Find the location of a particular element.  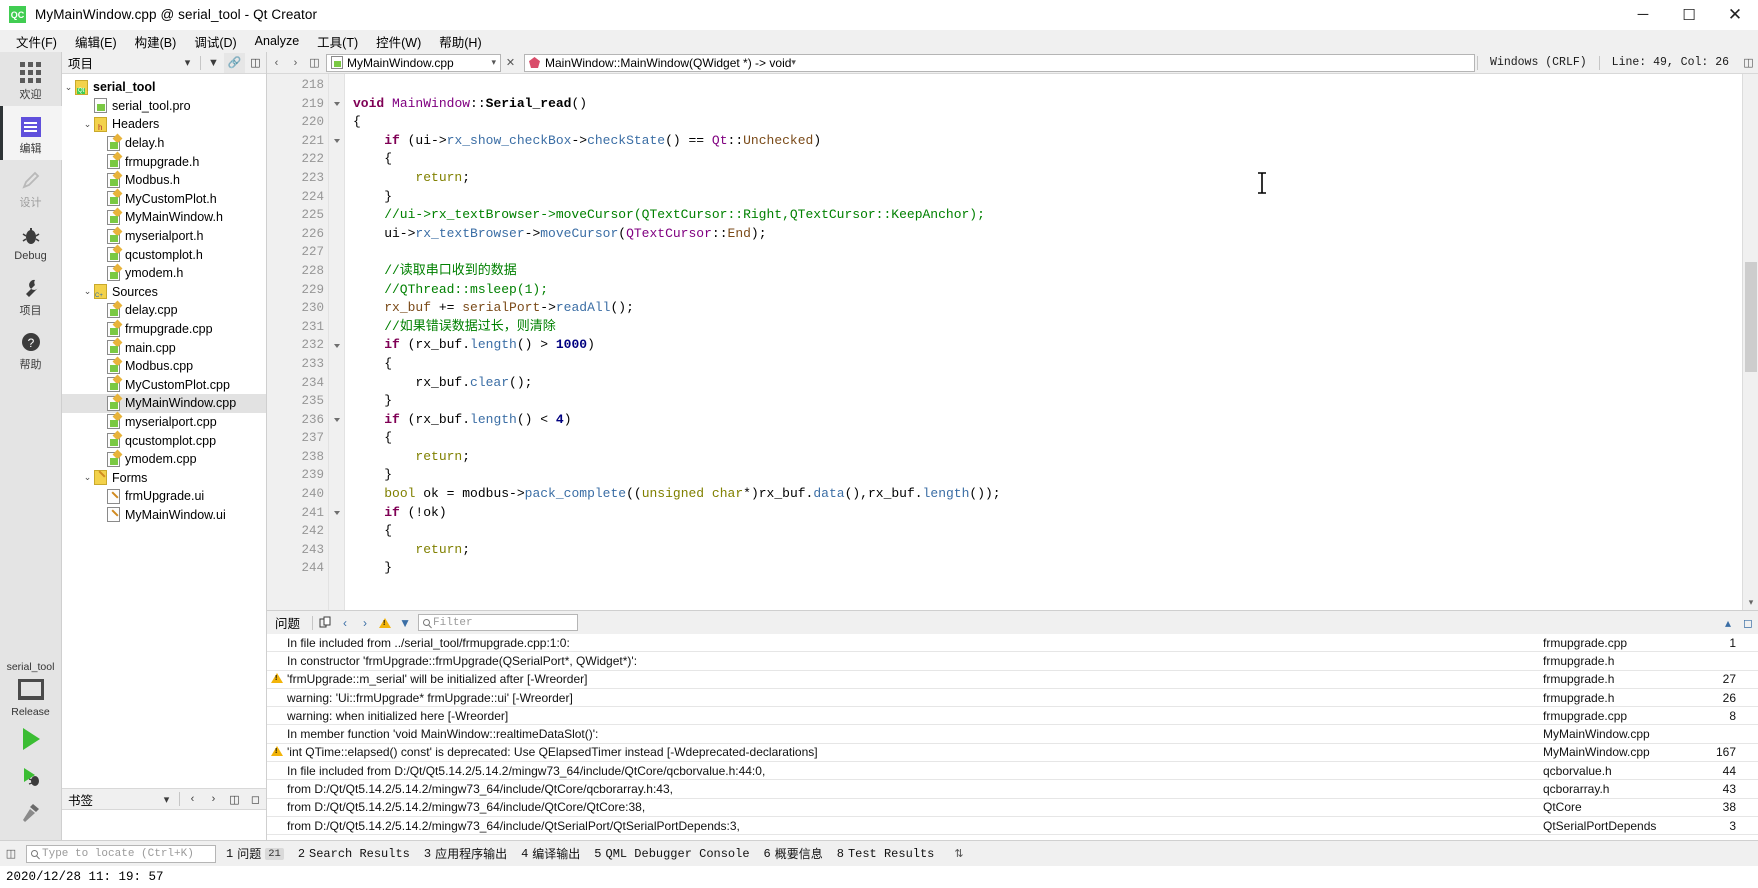

tree-row: delay.cpp is located at coordinates (164, 310).